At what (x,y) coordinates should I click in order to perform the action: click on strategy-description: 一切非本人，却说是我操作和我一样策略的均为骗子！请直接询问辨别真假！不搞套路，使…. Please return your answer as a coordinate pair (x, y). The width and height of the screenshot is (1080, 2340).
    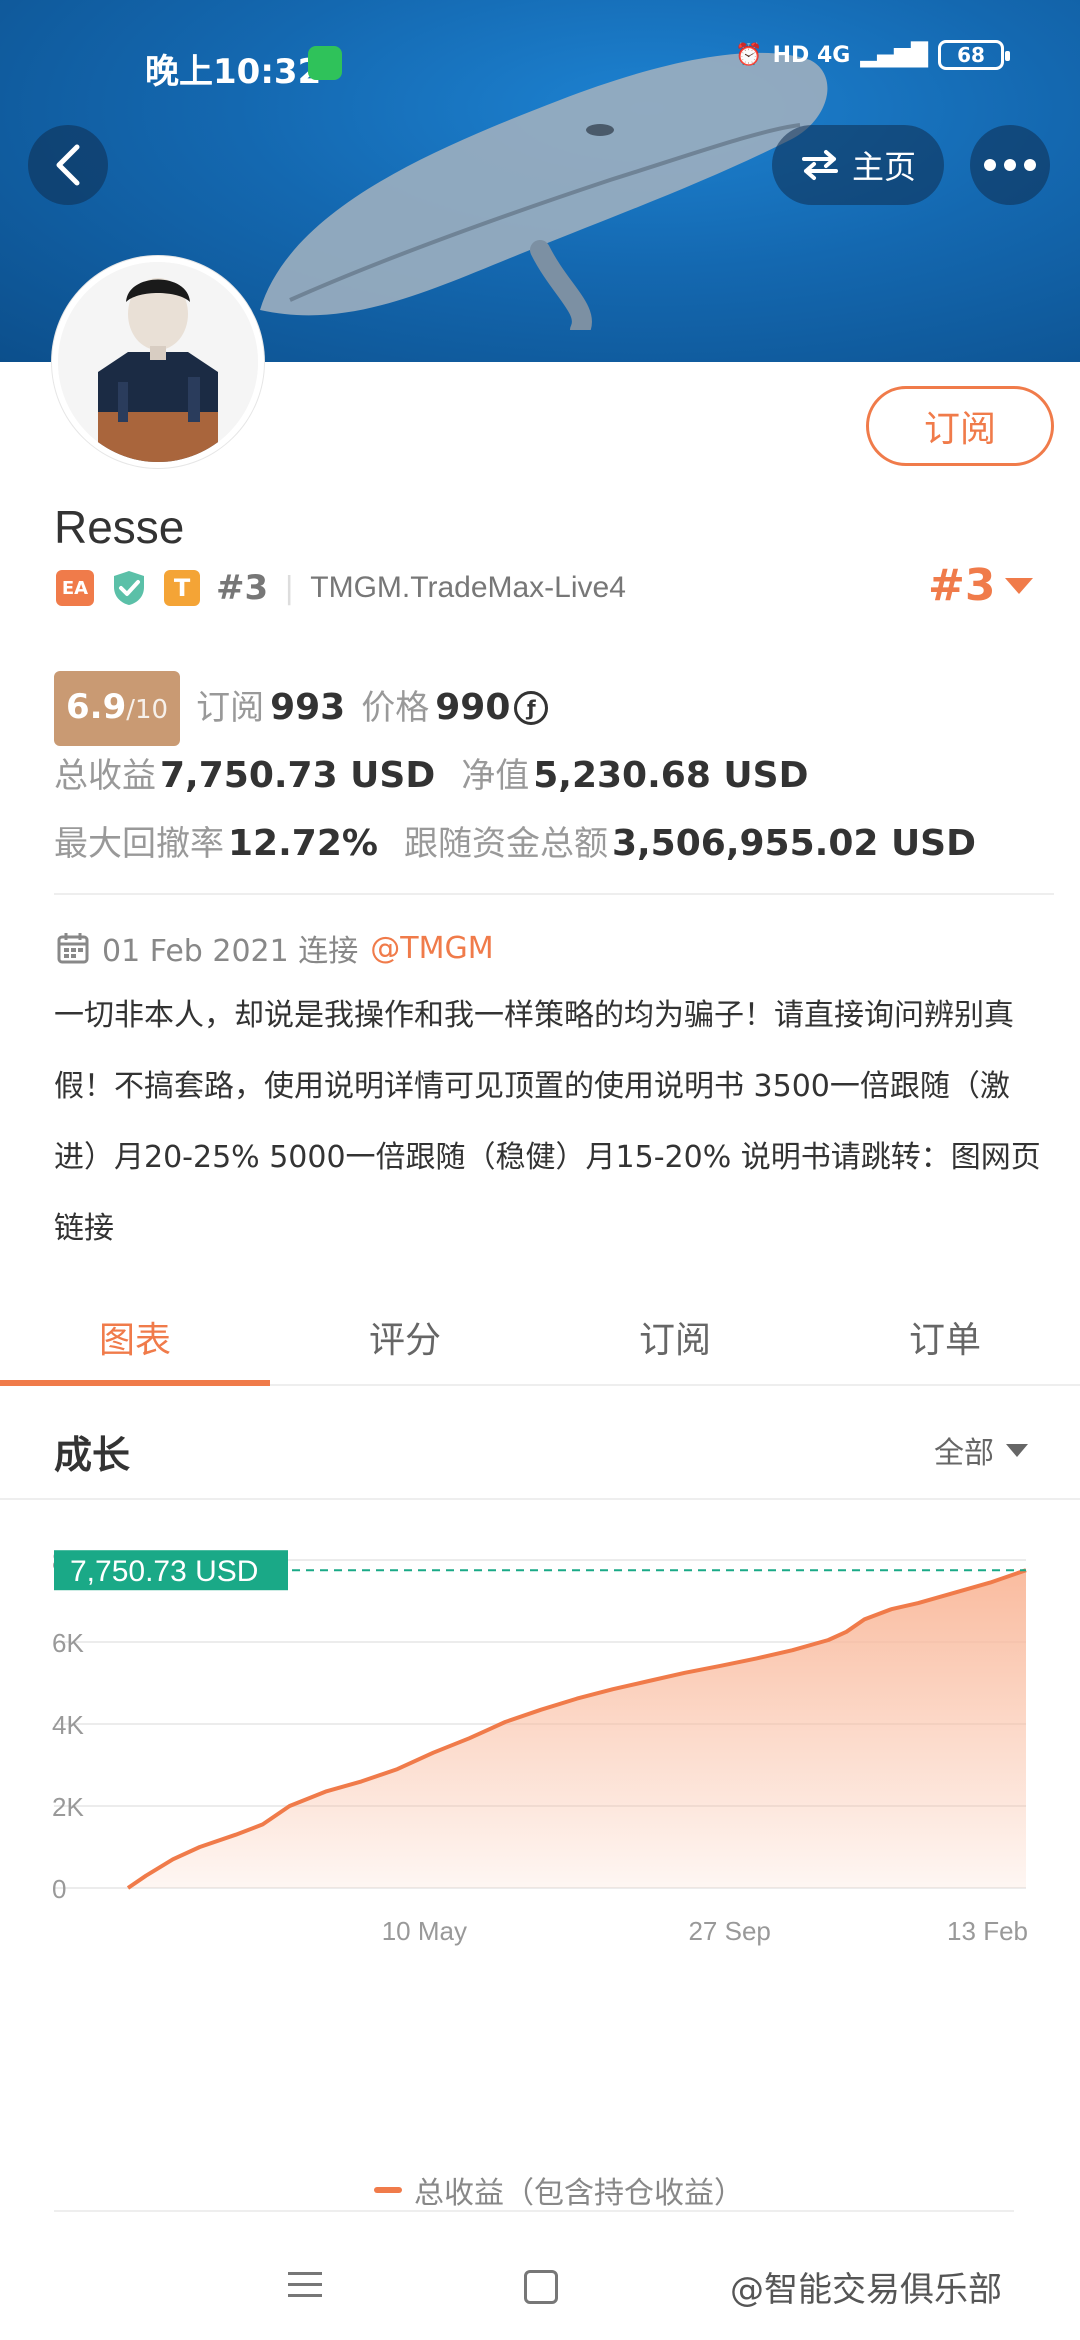
    Looking at the image, I should click on (547, 1122).